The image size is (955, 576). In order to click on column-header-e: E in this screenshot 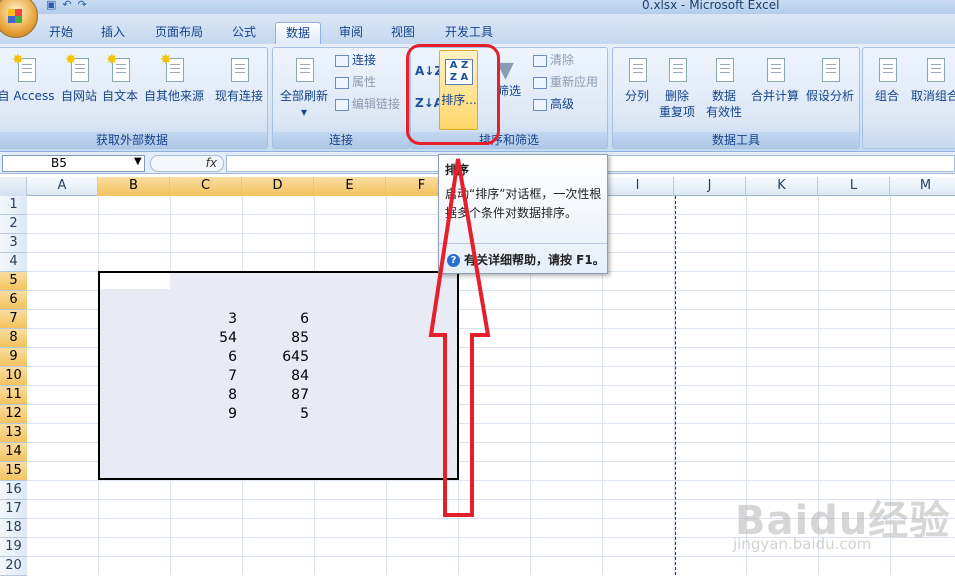, I will do `click(350, 186)`.